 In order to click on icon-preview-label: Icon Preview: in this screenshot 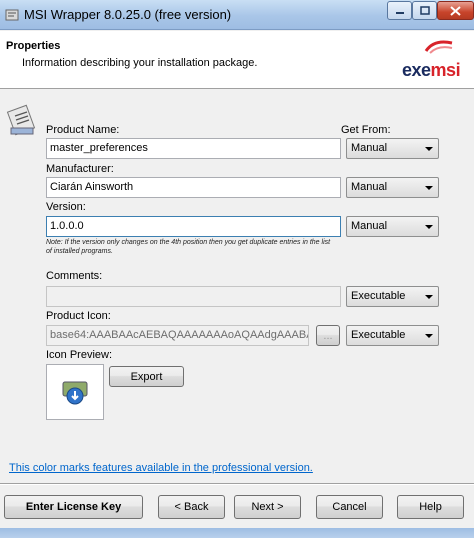, I will do `click(79, 355)`.